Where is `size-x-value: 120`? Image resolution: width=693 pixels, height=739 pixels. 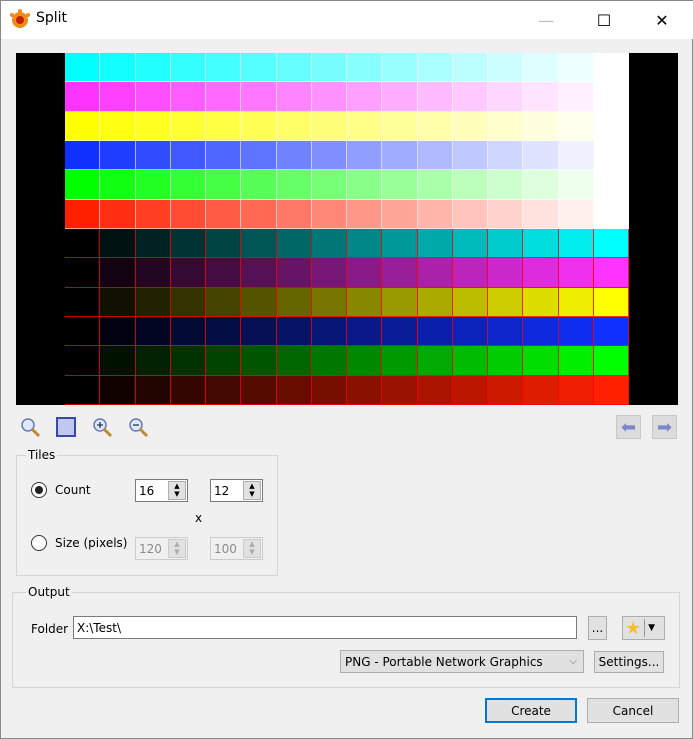 size-x-value: 120 is located at coordinates (150, 548).